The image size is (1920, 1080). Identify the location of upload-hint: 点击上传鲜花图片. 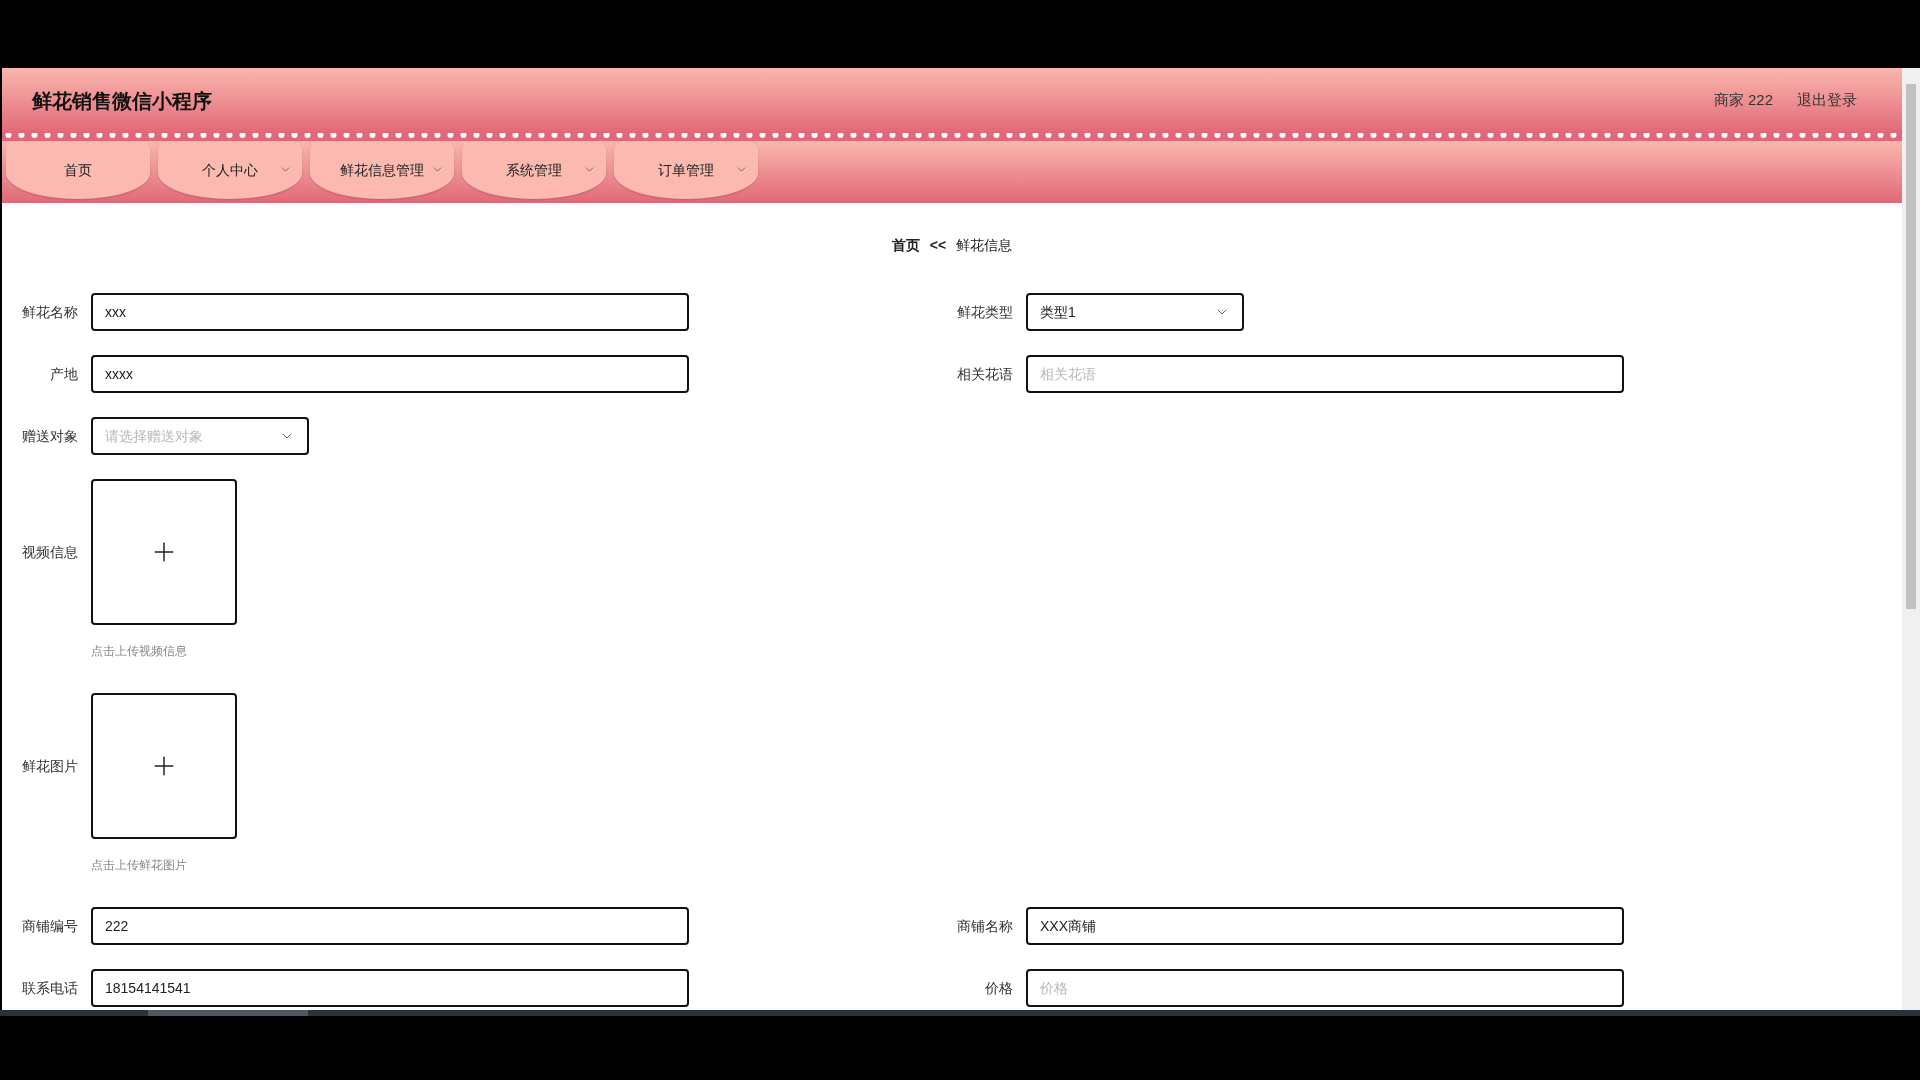
(139, 865).